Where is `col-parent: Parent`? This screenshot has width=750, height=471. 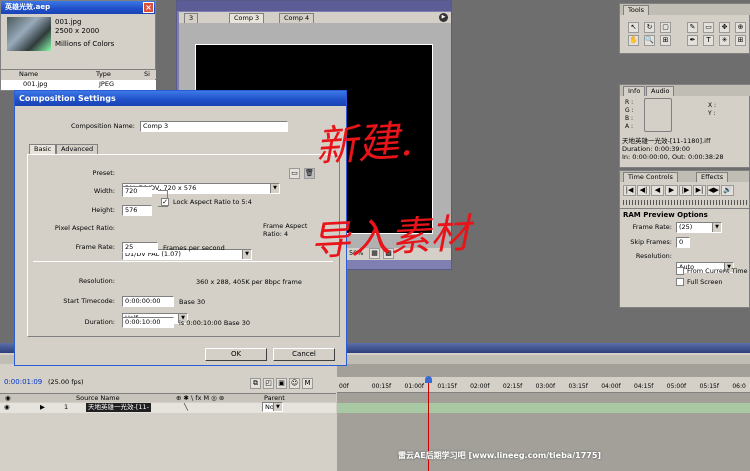
col-parent: Parent is located at coordinates (274, 398).